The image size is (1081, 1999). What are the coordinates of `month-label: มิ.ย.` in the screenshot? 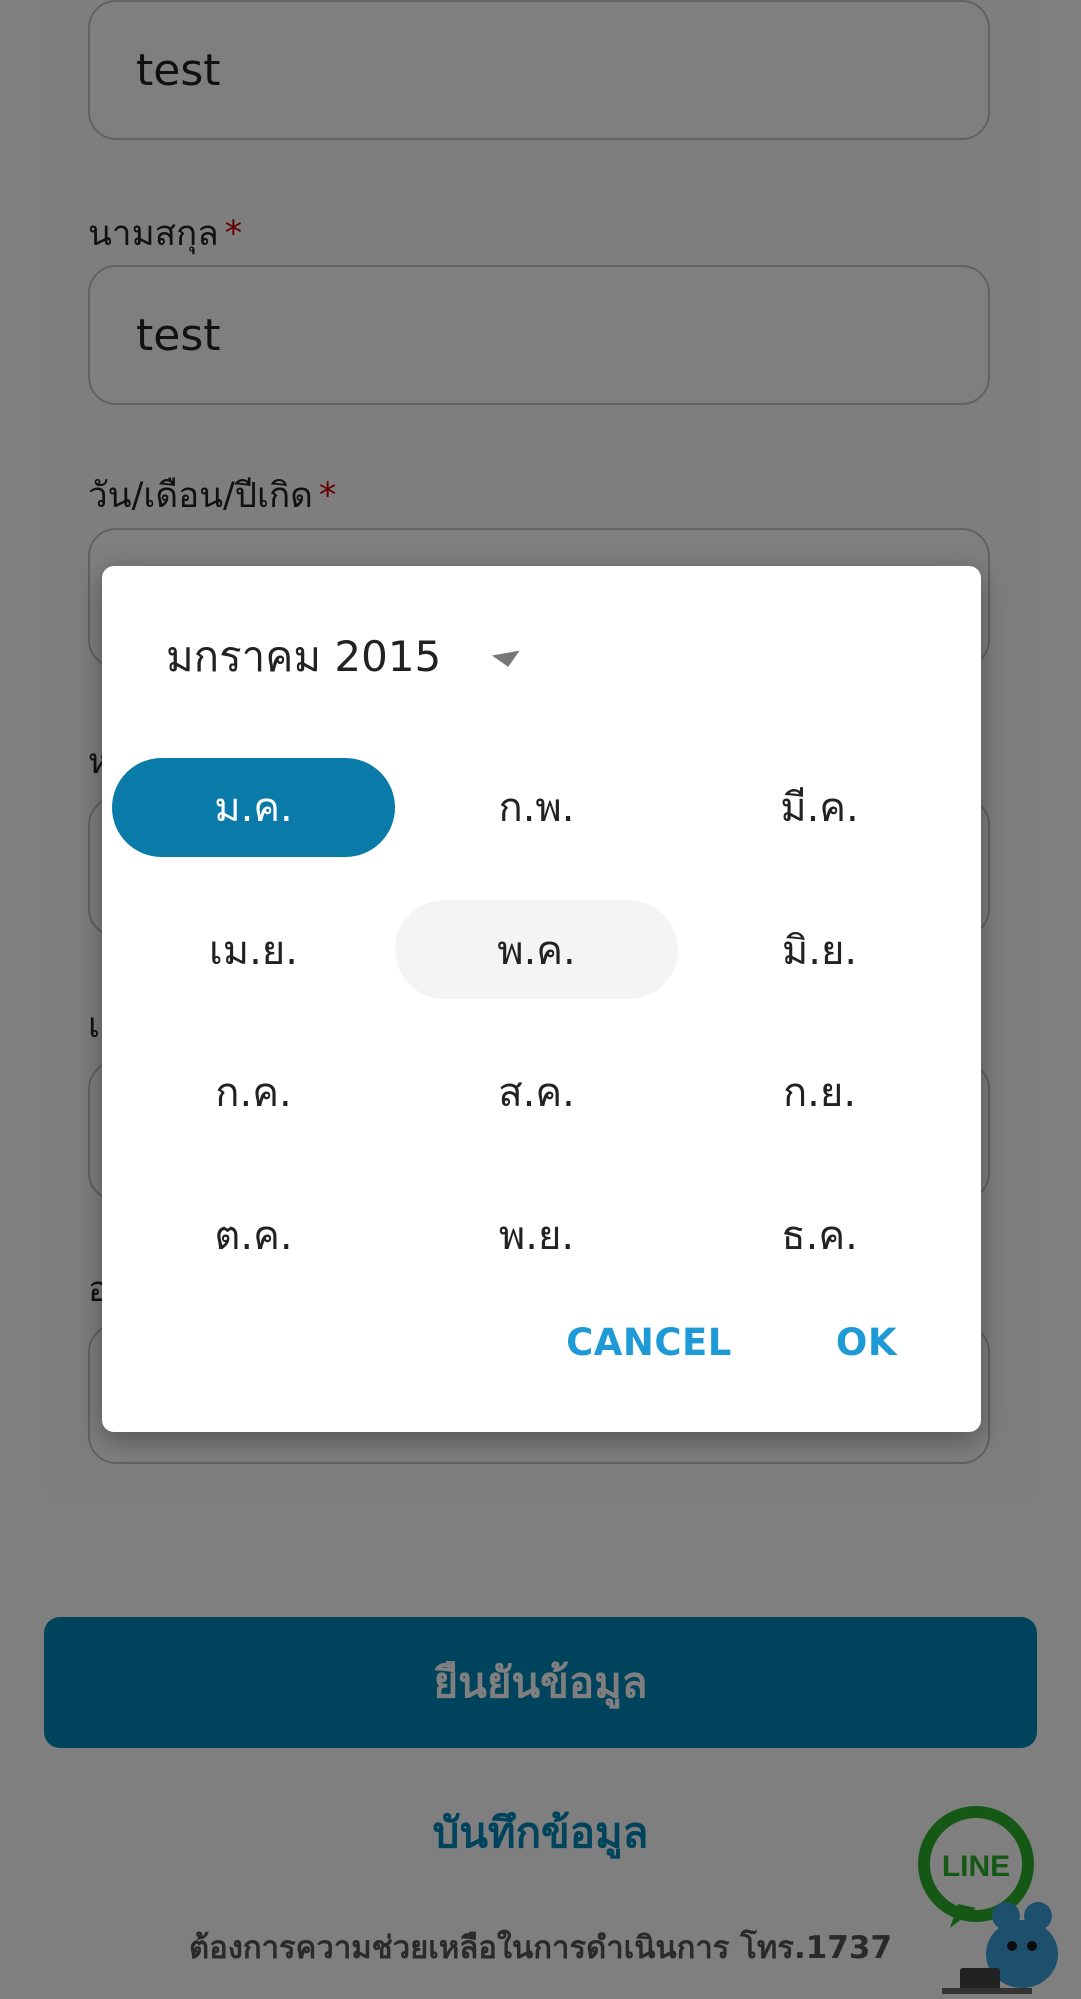 It's located at (819, 950).